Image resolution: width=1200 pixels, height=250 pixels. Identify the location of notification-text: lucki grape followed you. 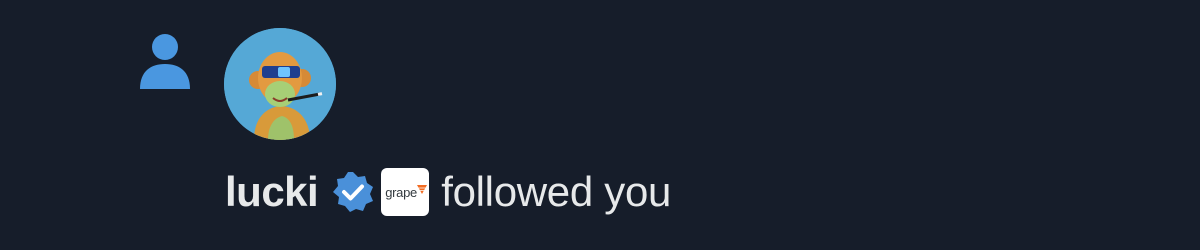
(448, 192).